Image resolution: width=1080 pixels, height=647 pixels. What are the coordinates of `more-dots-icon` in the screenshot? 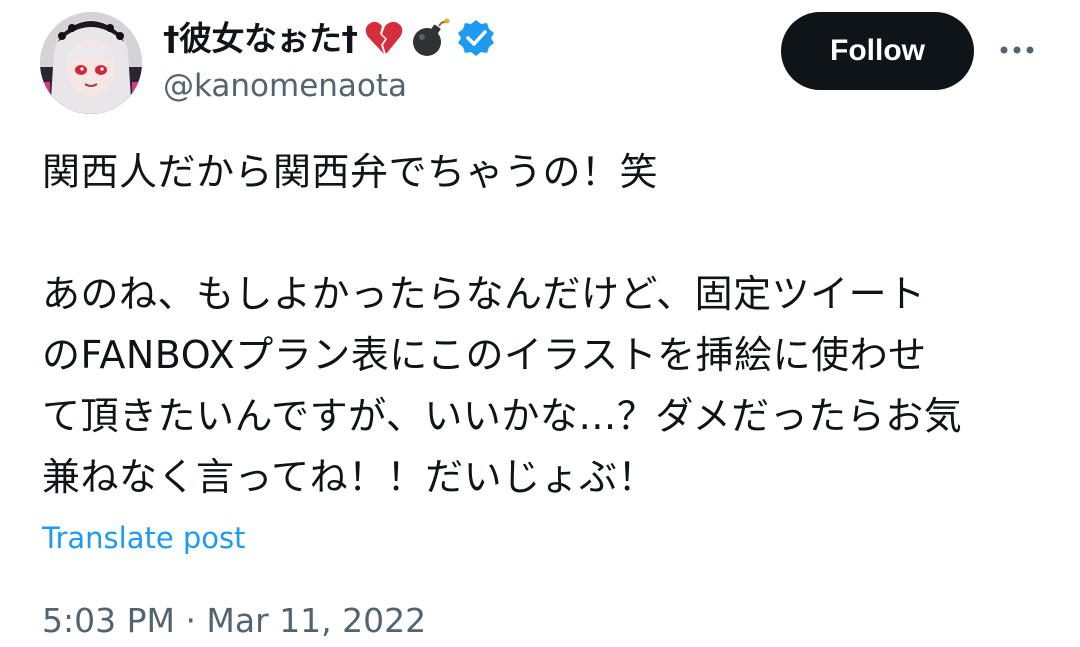 It's located at (1017, 50).